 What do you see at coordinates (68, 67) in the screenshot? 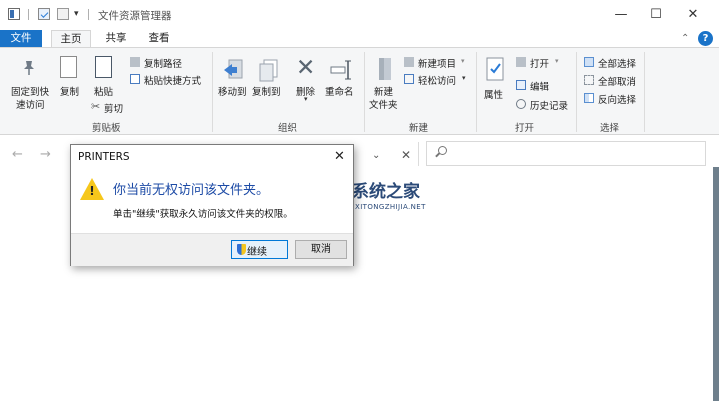
I see `copy-icon` at bounding box center [68, 67].